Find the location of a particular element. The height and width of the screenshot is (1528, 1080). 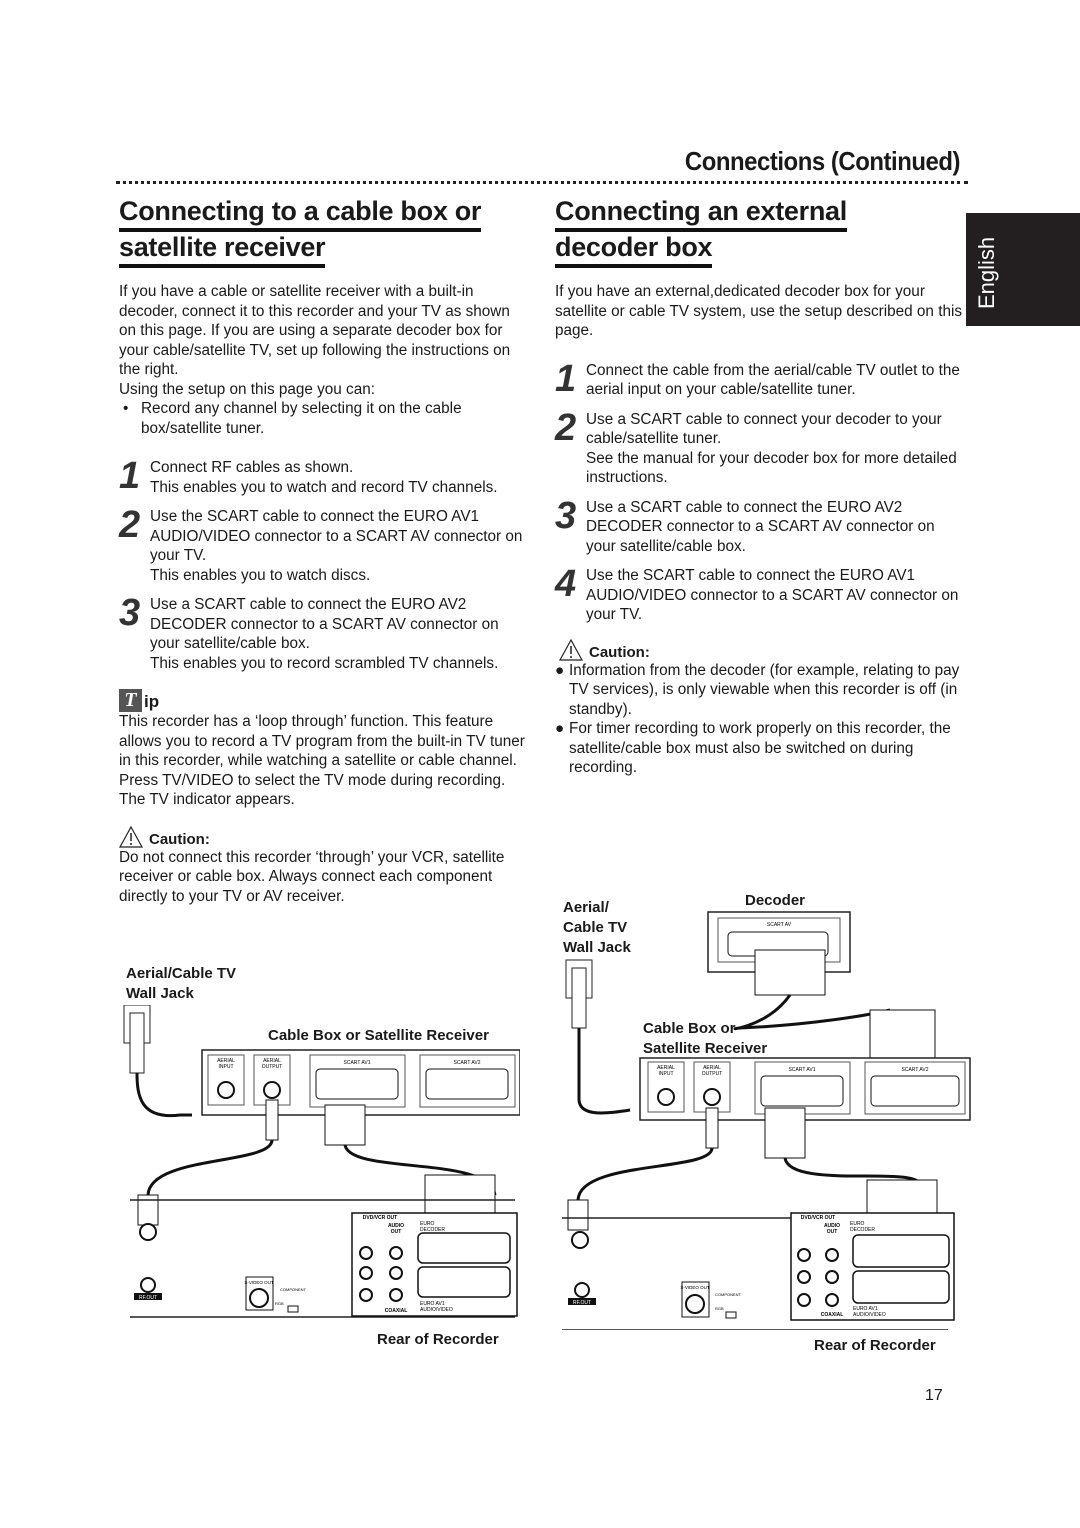

aerial-input-jack is located at coordinates (226, 1090).